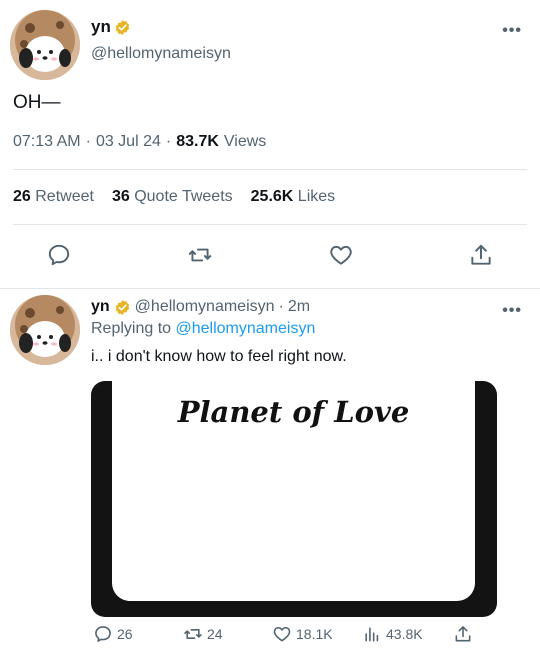  I want to click on tweet-stats: 26 Retweet 36 Quote Tweets 25.6K Likes, so click(174, 197).